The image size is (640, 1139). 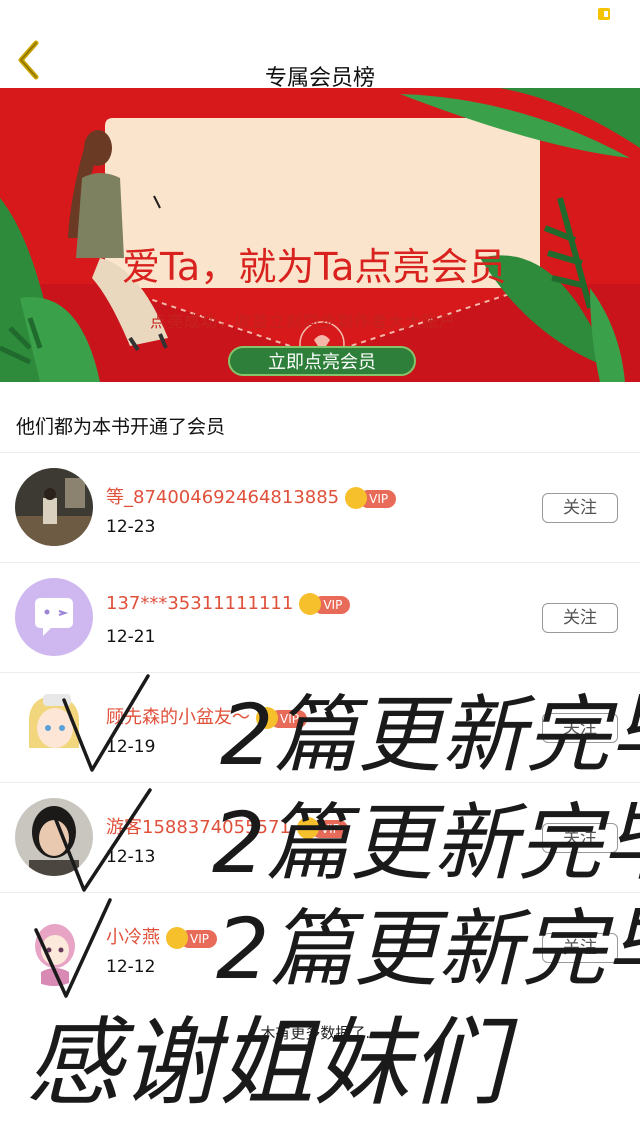 What do you see at coordinates (227, 826) in the screenshot?
I see `member-name: 游客1588374055571 VIP` at bounding box center [227, 826].